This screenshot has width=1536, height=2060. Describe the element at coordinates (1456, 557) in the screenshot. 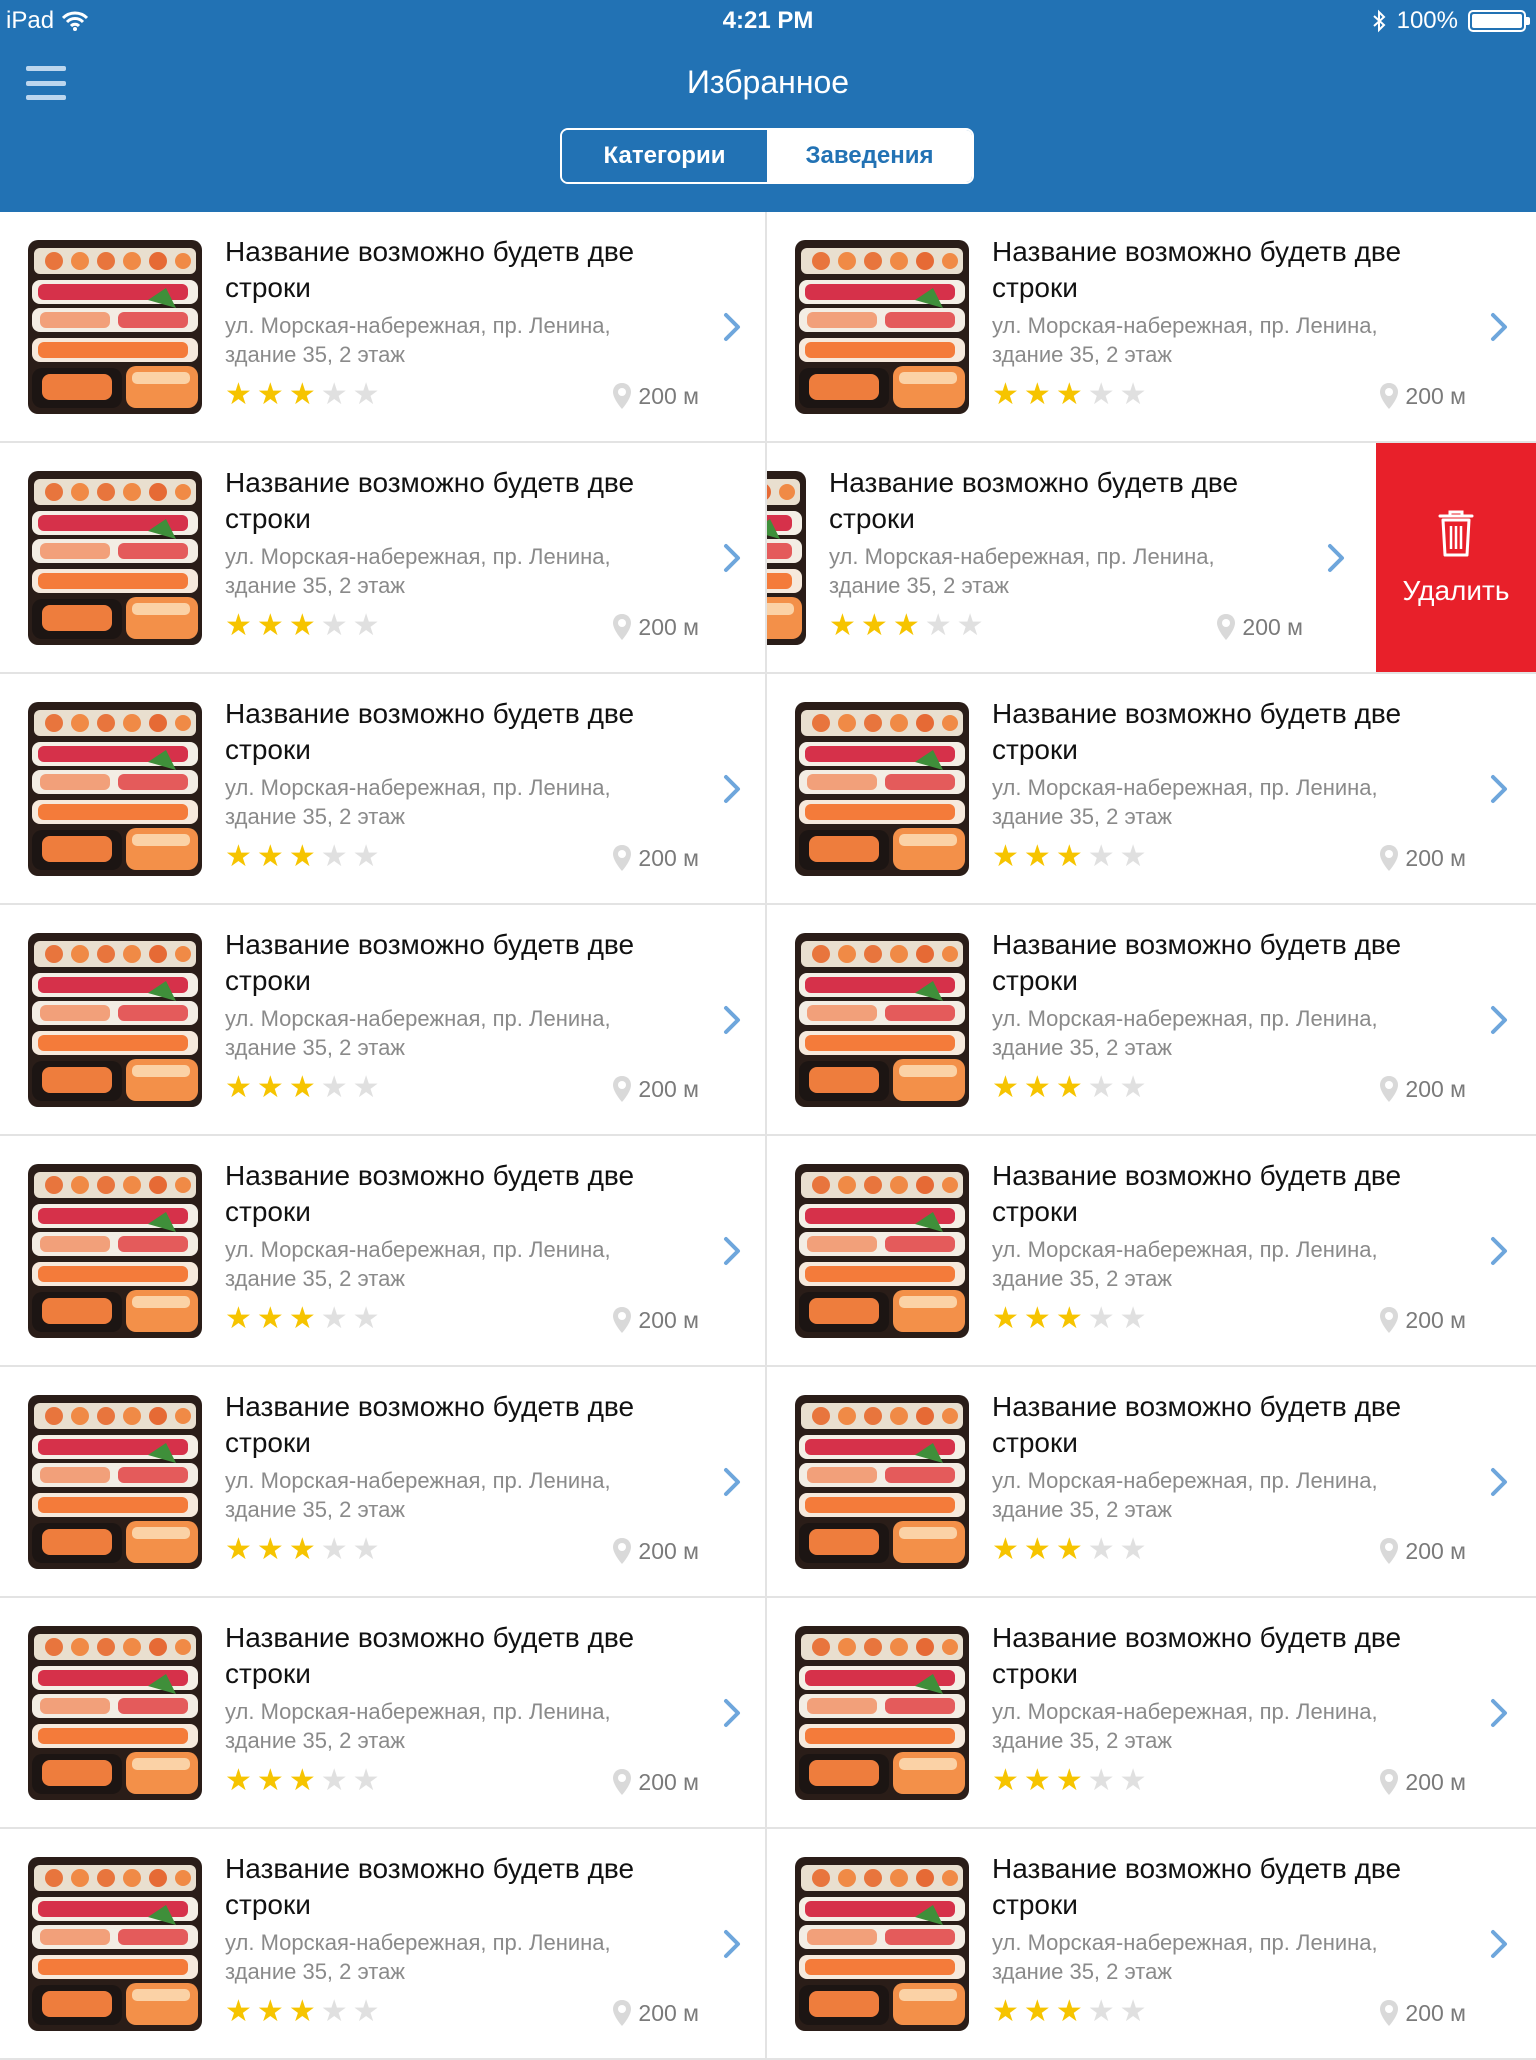

I see `delete-button: Удалить` at that location.